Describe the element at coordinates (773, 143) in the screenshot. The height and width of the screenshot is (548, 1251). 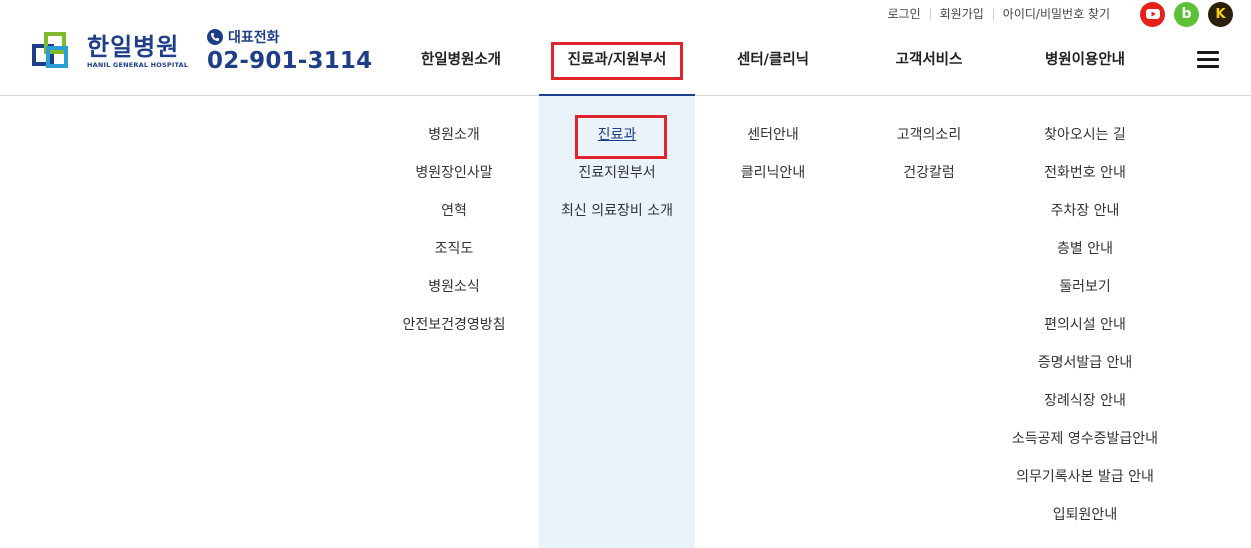
I see `submenu-item: 센터안내` at that location.